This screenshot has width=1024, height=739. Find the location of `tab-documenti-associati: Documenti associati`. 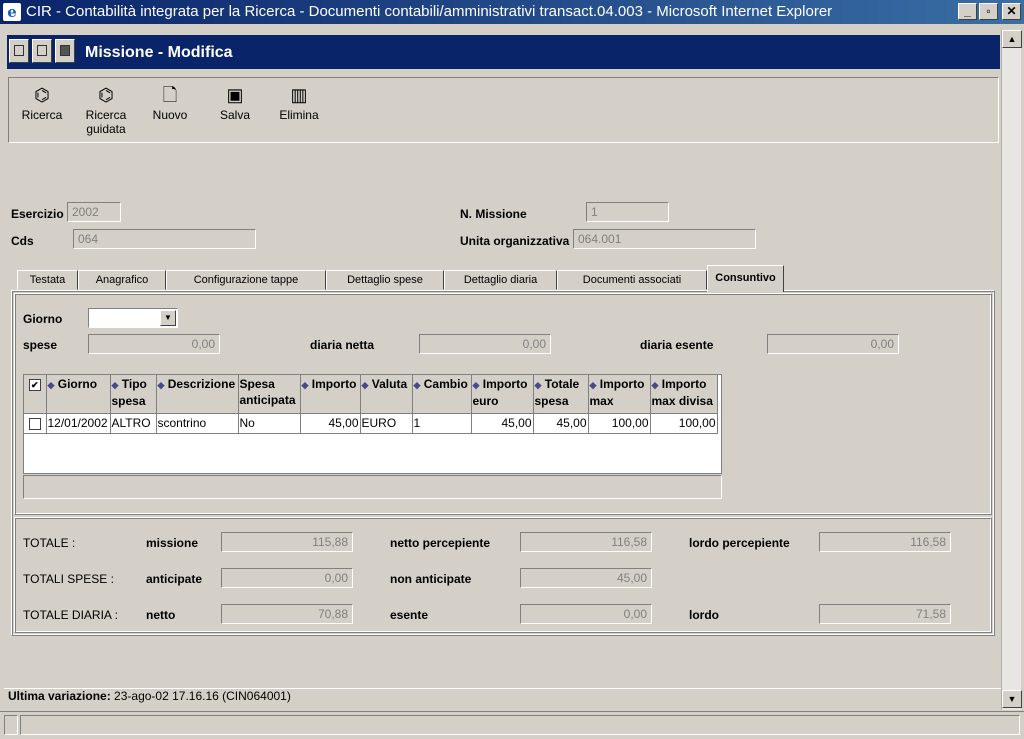

tab-documenti-associati: Documenti associati is located at coordinates (632, 280).